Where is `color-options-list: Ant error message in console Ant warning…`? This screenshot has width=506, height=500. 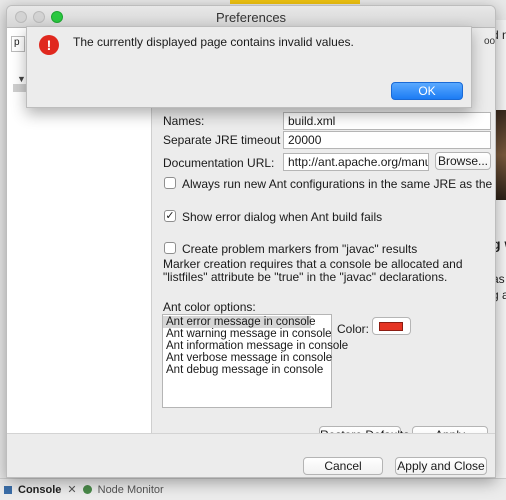 color-options-list: Ant error message in console Ant warning… is located at coordinates (255, 361).